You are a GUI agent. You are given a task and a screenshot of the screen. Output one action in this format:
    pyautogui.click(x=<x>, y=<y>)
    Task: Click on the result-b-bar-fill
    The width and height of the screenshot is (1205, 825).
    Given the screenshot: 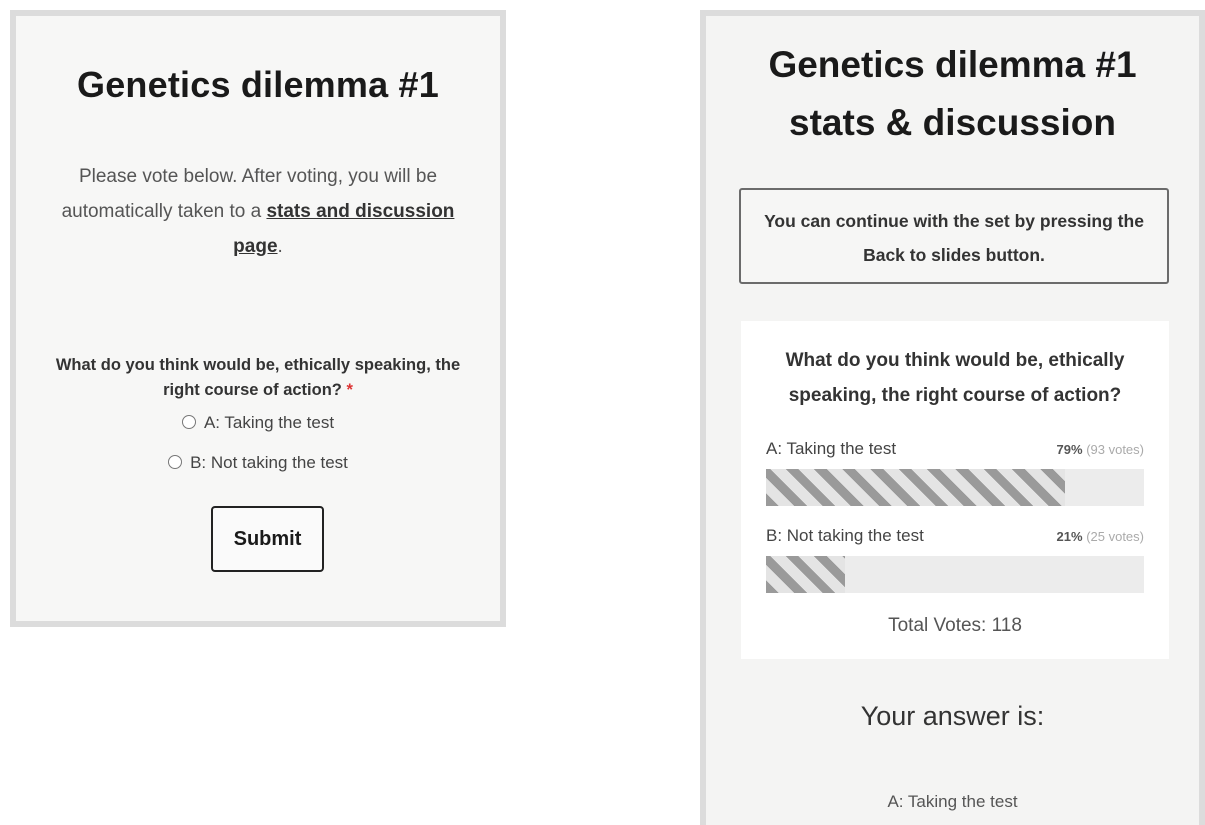 What is the action you would take?
    pyautogui.click(x=806, y=574)
    